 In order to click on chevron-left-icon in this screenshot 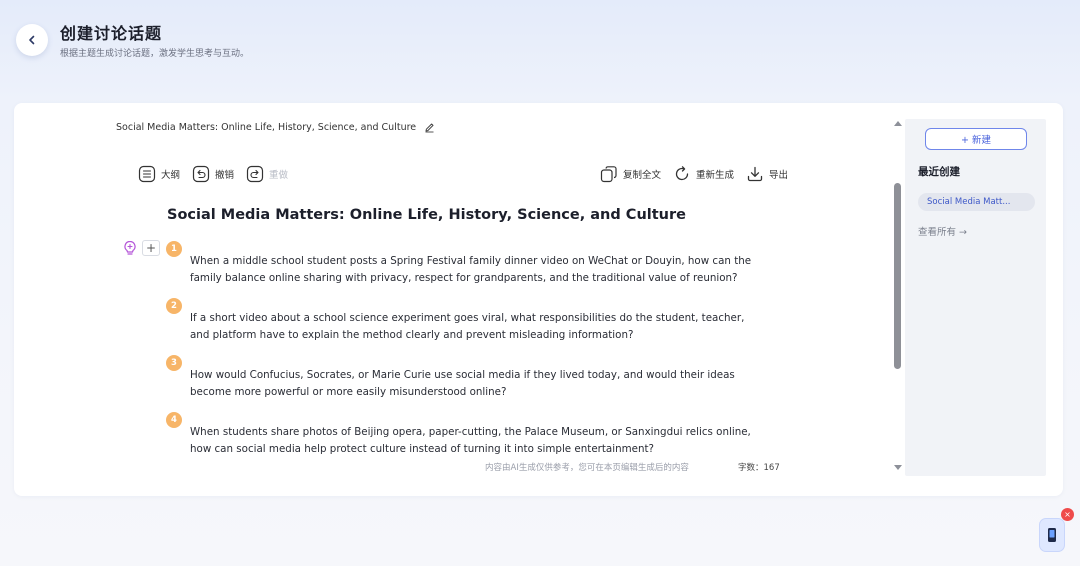, I will do `click(32, 40)`.